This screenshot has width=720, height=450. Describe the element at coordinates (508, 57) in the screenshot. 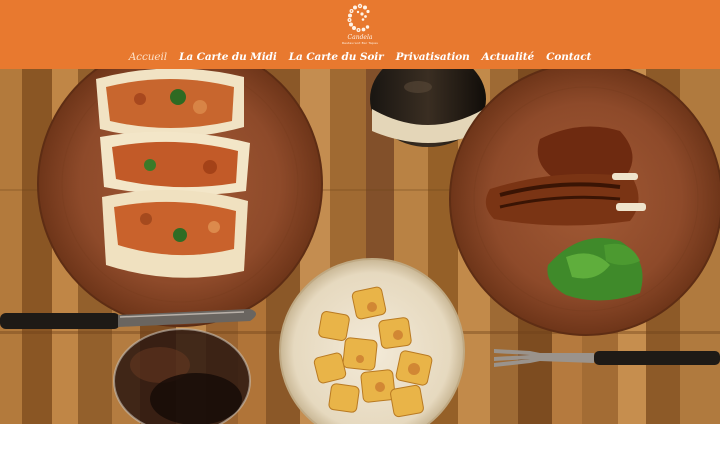

I see `nav-item-actualite: Actualité` at that location.